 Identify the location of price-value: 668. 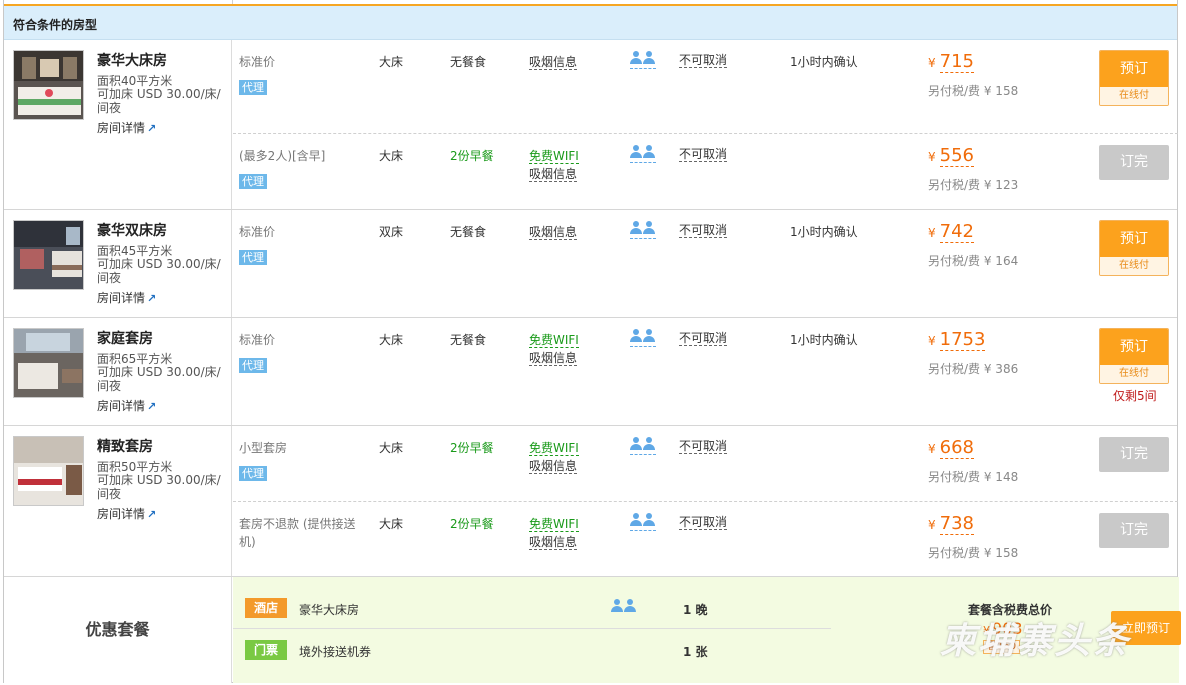
(956, 448).